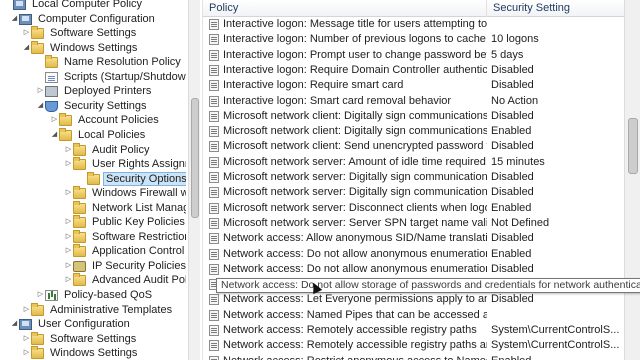 The image size is (640, 360). I want to click on tree-node: ▷ Deployed Printers, so click(95, 91).